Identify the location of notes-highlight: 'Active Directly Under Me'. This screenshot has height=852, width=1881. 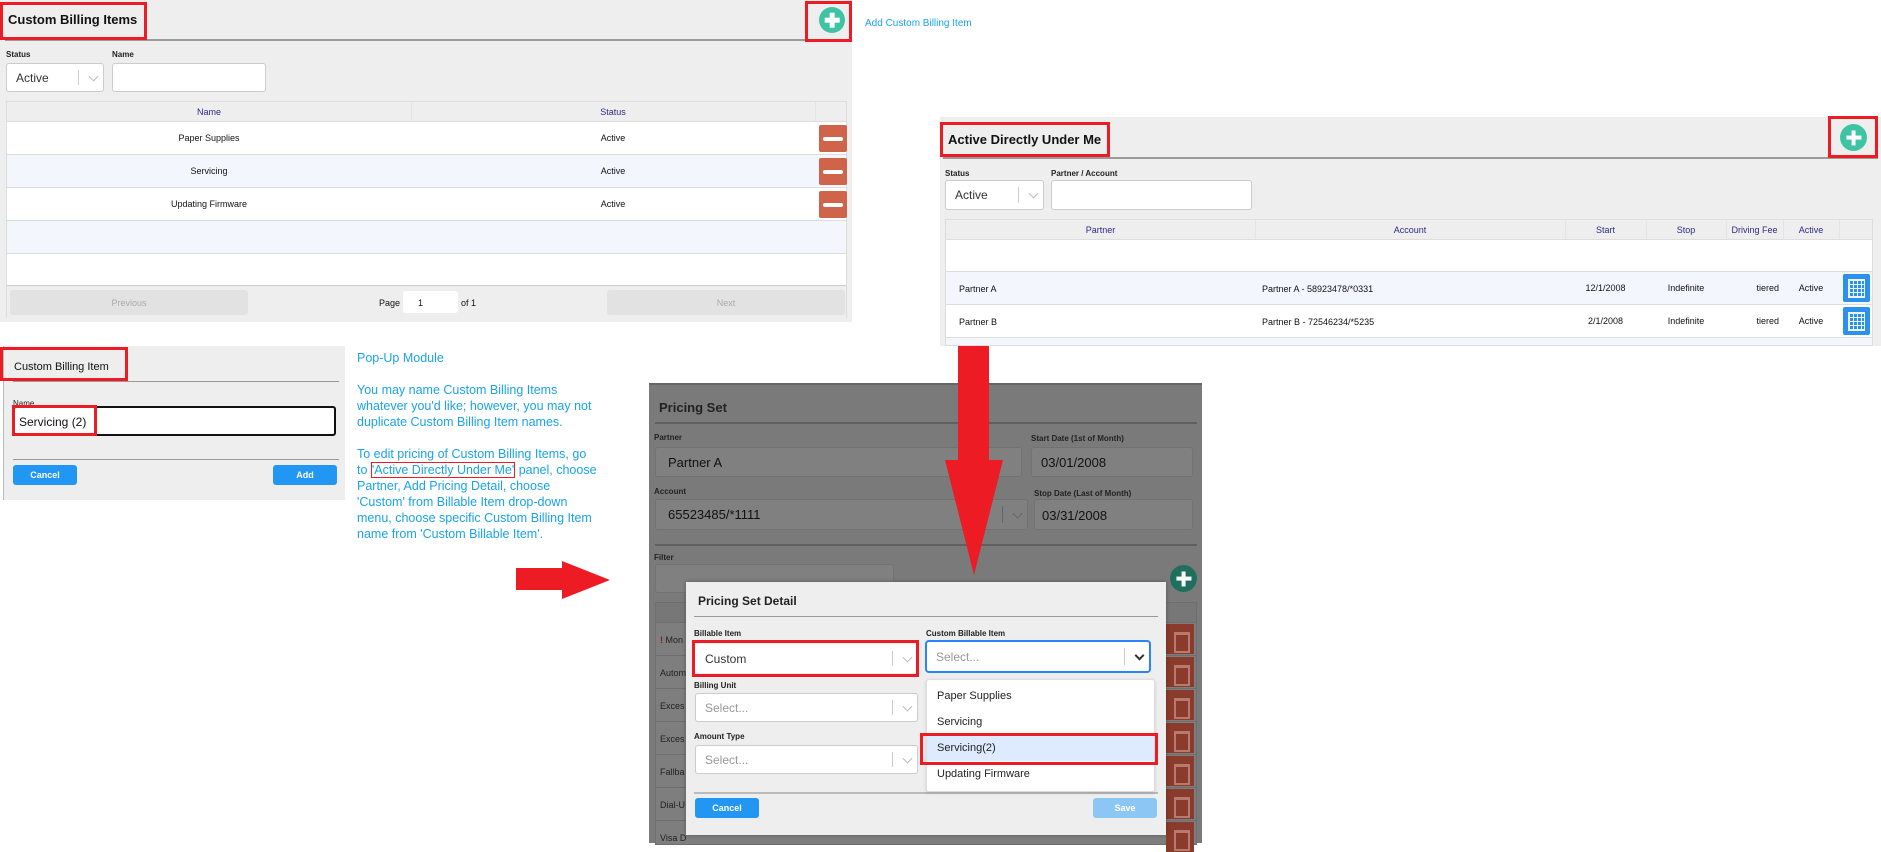
(443, 470).